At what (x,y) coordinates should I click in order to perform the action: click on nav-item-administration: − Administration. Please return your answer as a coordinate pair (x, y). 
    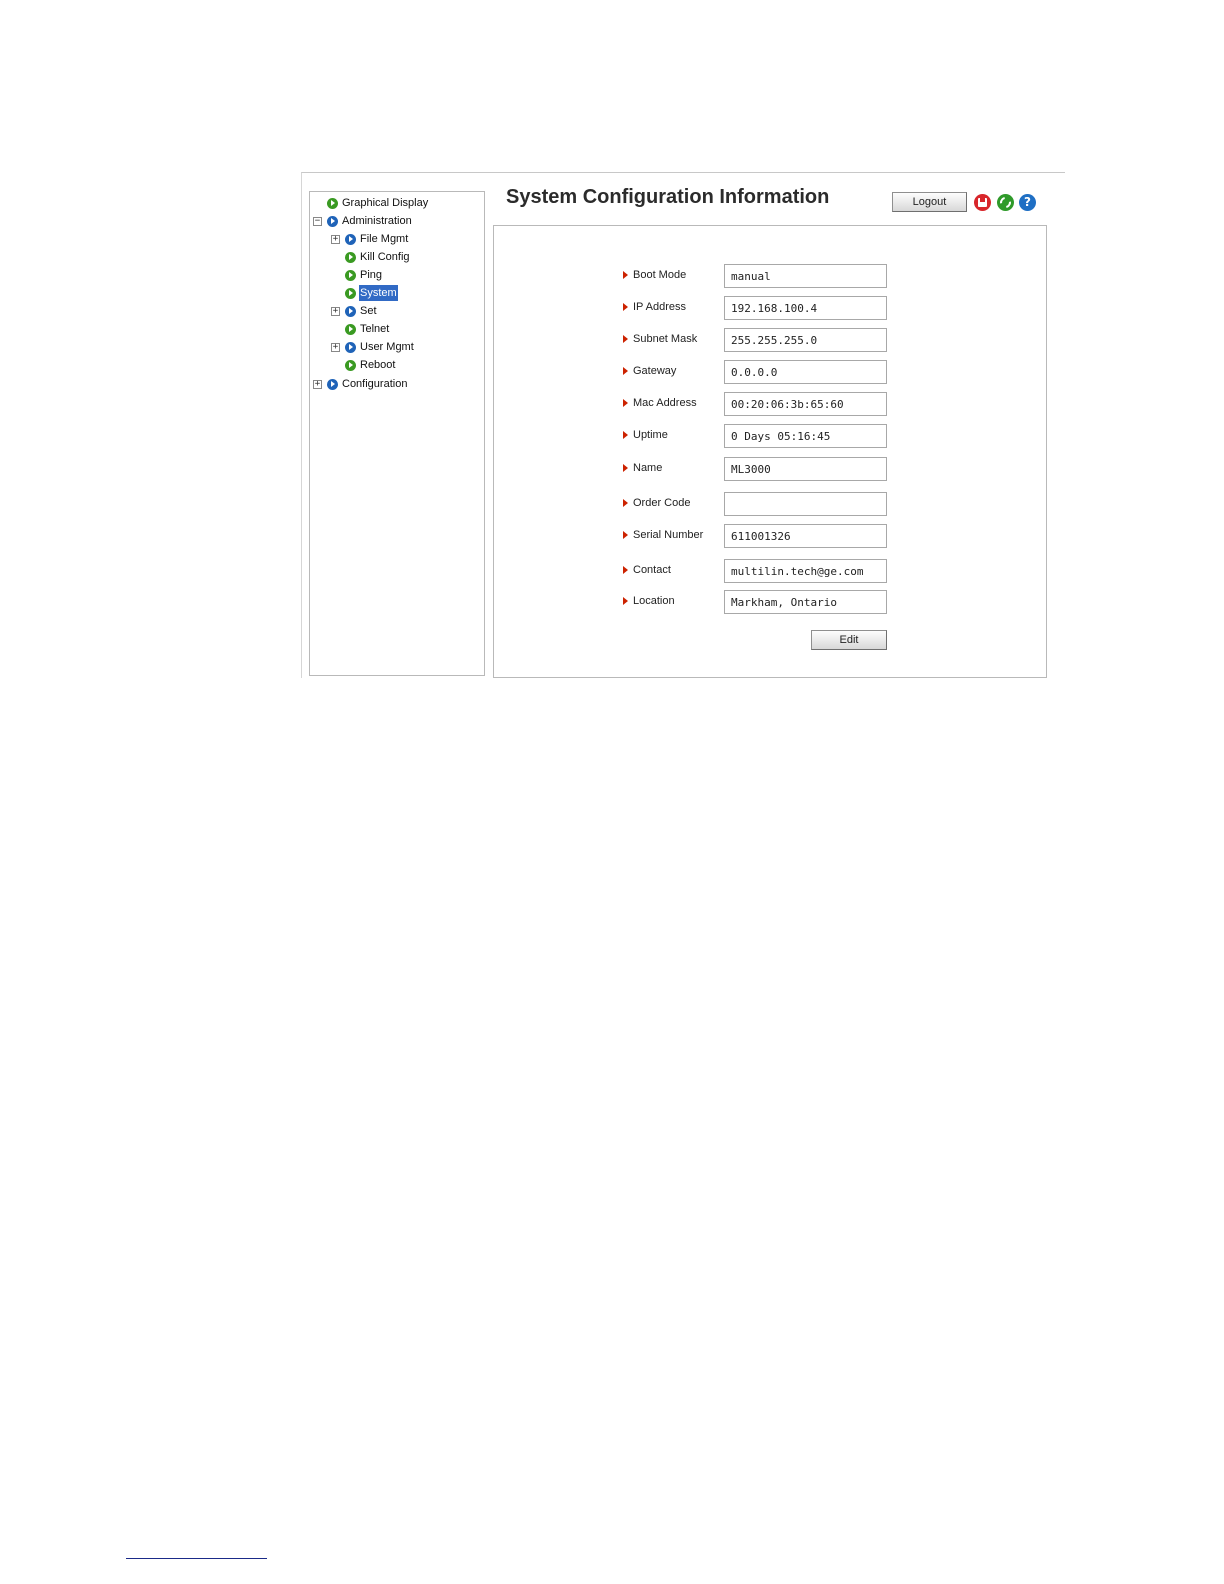
    Looking at the image, I should click on (363, 221).